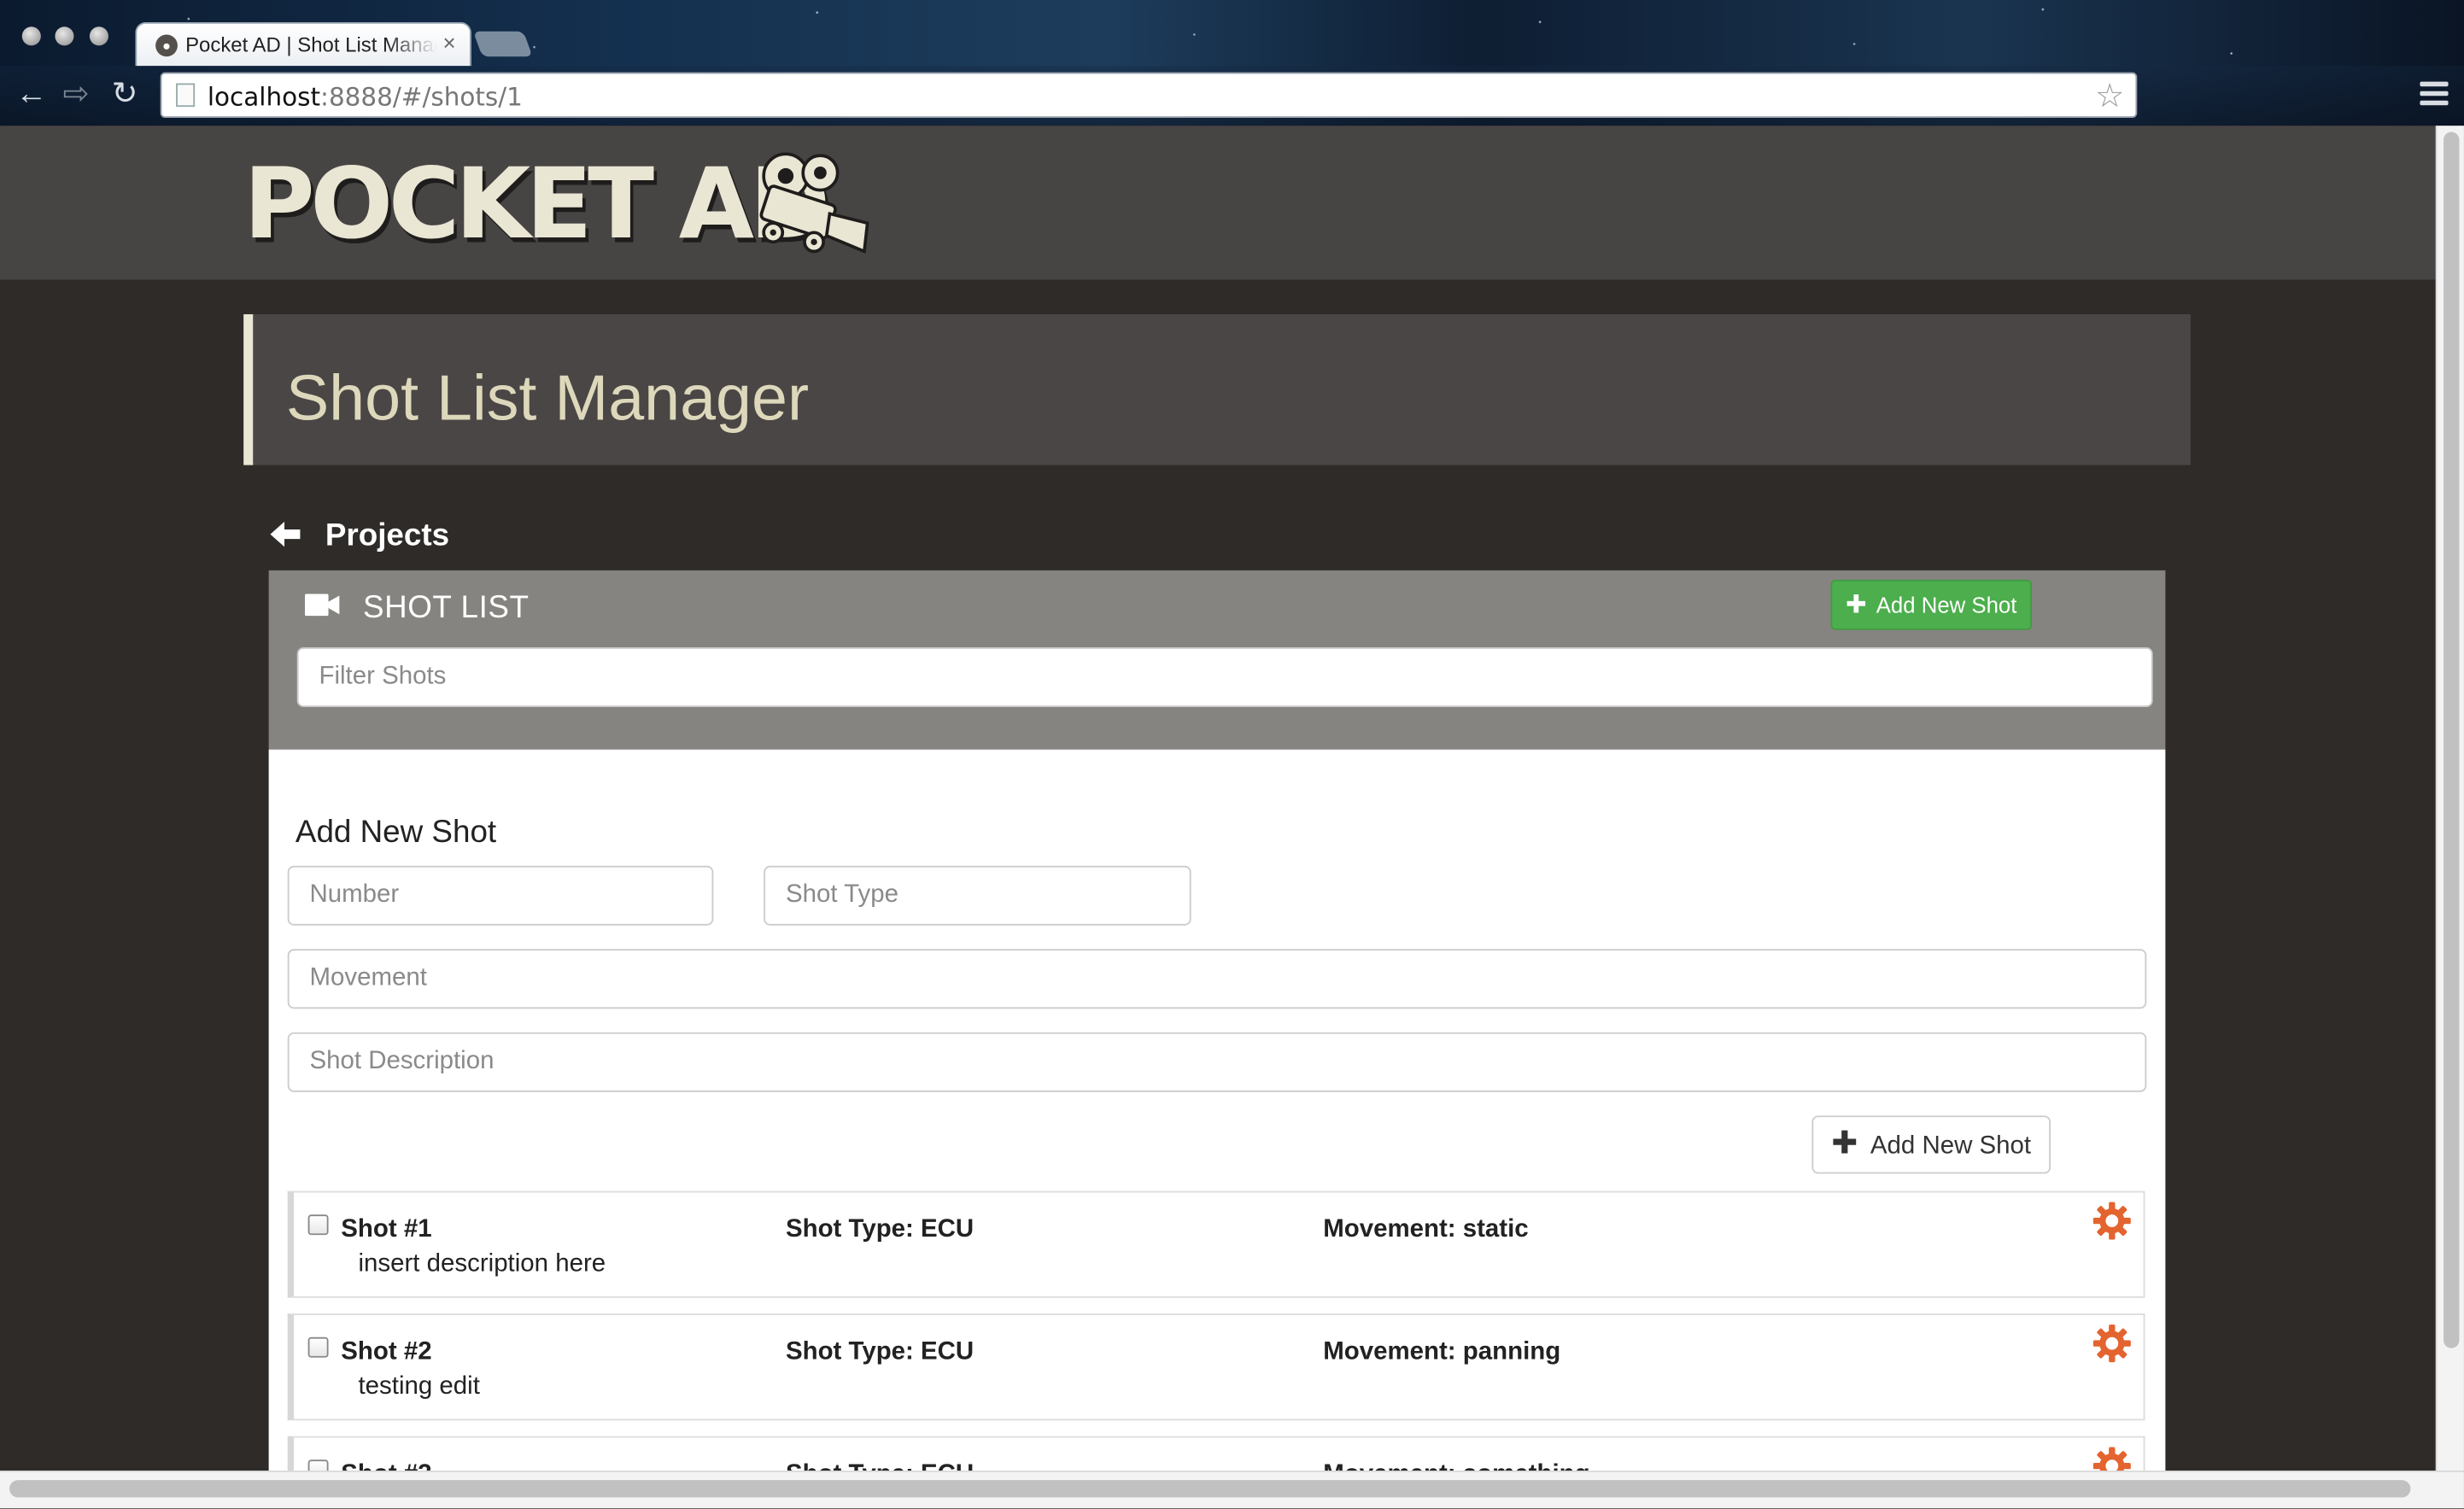 The image size is (2464, 1509). What do you see at coordinates (311, 44) in the screenshot?
I see `tab-title: Pocket AD | Shot List Manager` at bounding box center [311, 44].